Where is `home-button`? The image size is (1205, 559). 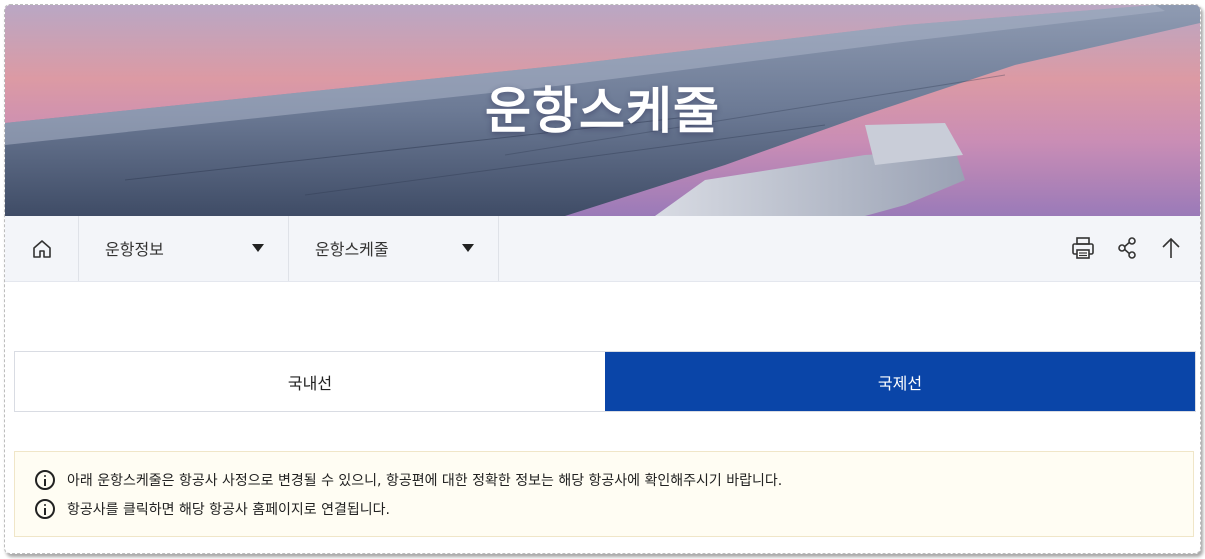
home-button is located at coordinates (42, 248).